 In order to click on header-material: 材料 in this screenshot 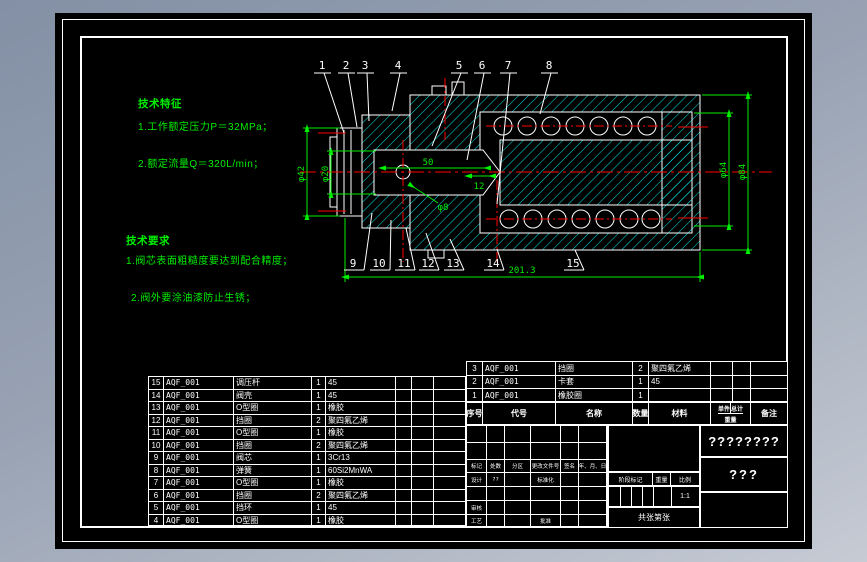, I will do `click(680, 413)`.